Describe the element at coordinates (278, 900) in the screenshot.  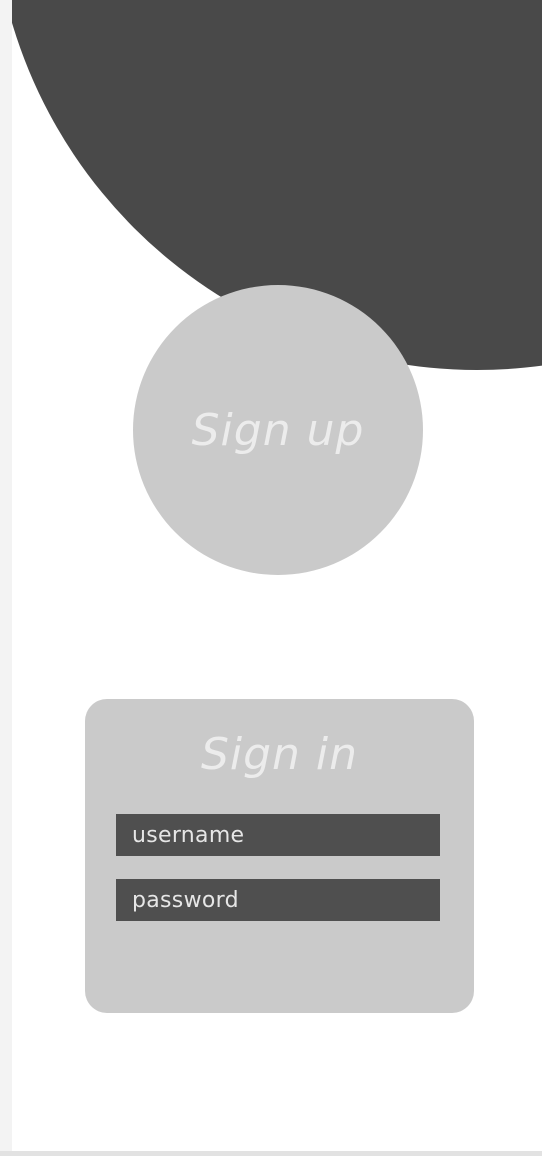
I see `password-field: password` at that location.